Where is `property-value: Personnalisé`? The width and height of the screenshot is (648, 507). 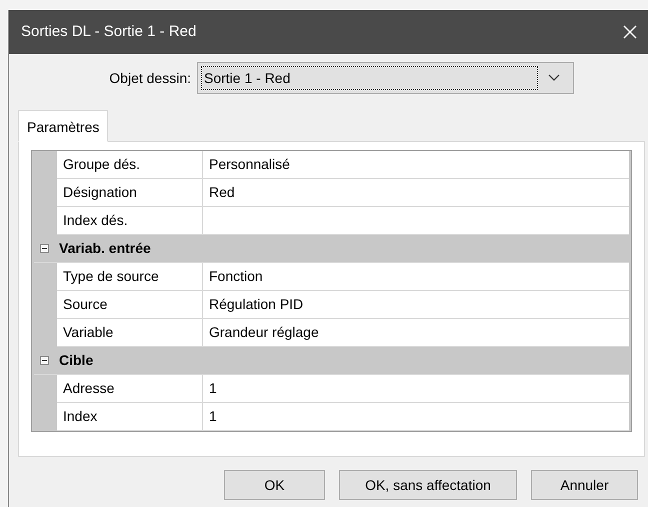
property-value: Personnalisé is located at coordinates (416, 164).